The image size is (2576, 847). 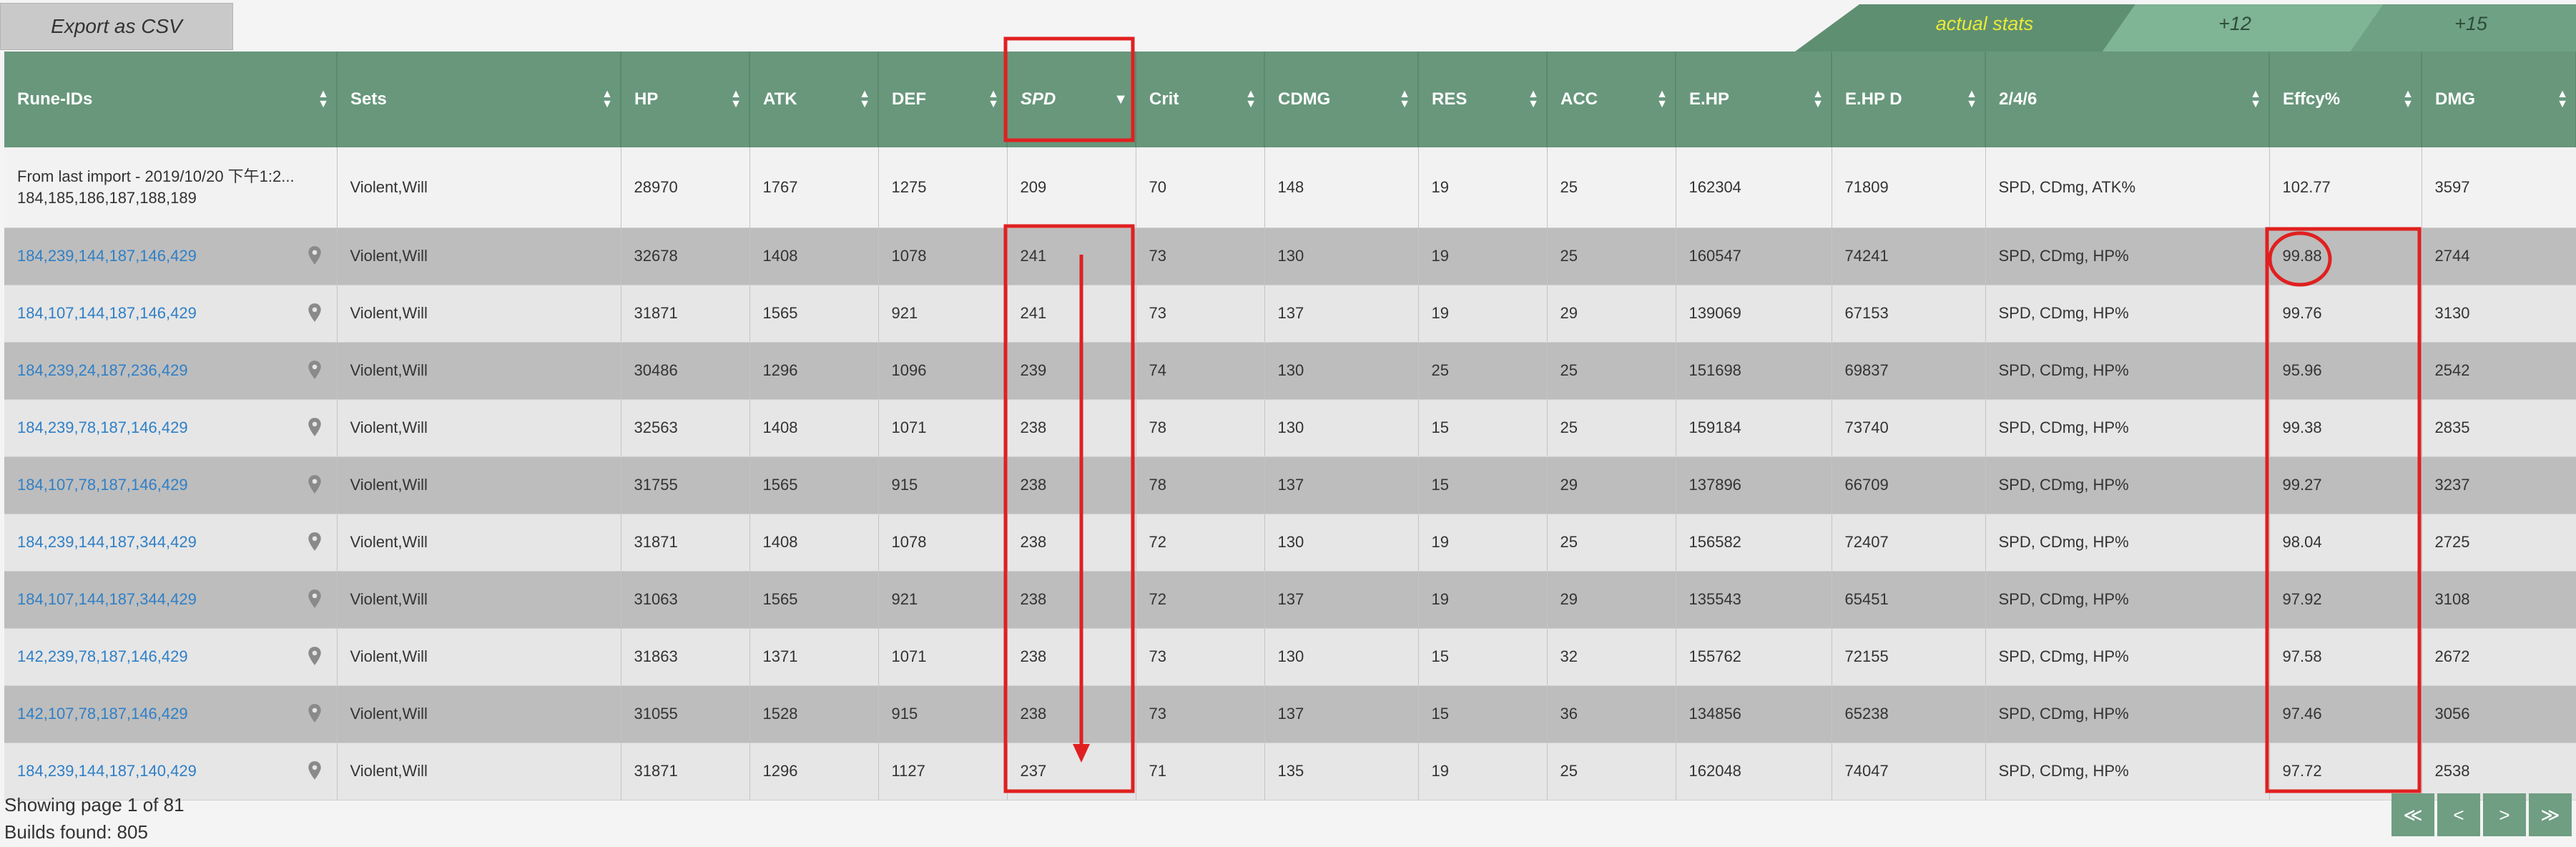 What do you see at coordinates (107, 771) in the screenshot?
I see `rune-ids-link: 184,239,144,187,140,429` at bounding box center [107, 771].